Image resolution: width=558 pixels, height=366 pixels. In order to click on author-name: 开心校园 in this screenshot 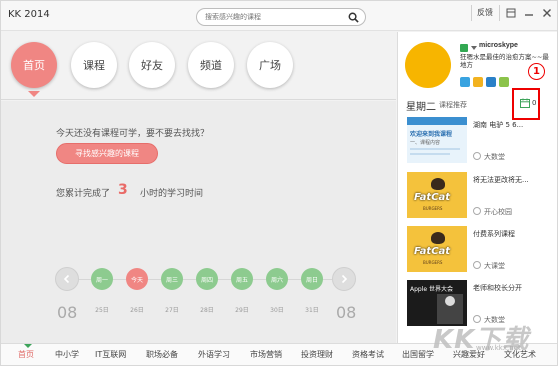, I will do `click(498, 212)`.